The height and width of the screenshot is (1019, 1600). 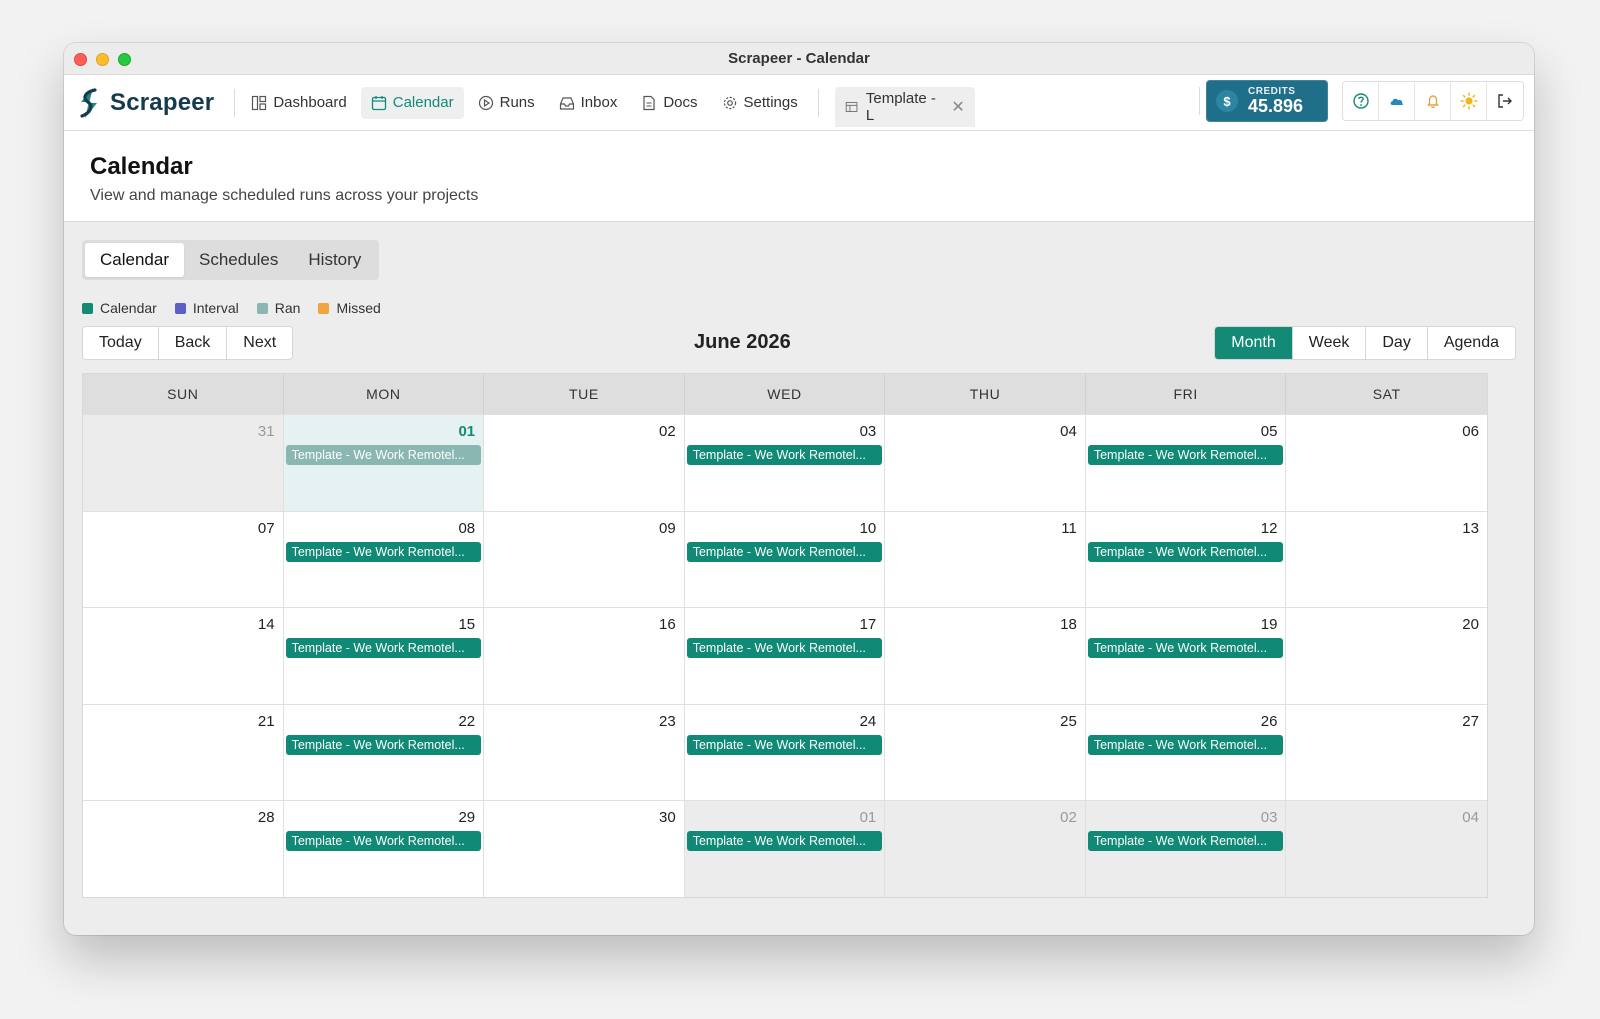 What do you see at coordinates (183, 526) in the screenshot?
I see `day-number: 07` at bounding box center [183, 526].